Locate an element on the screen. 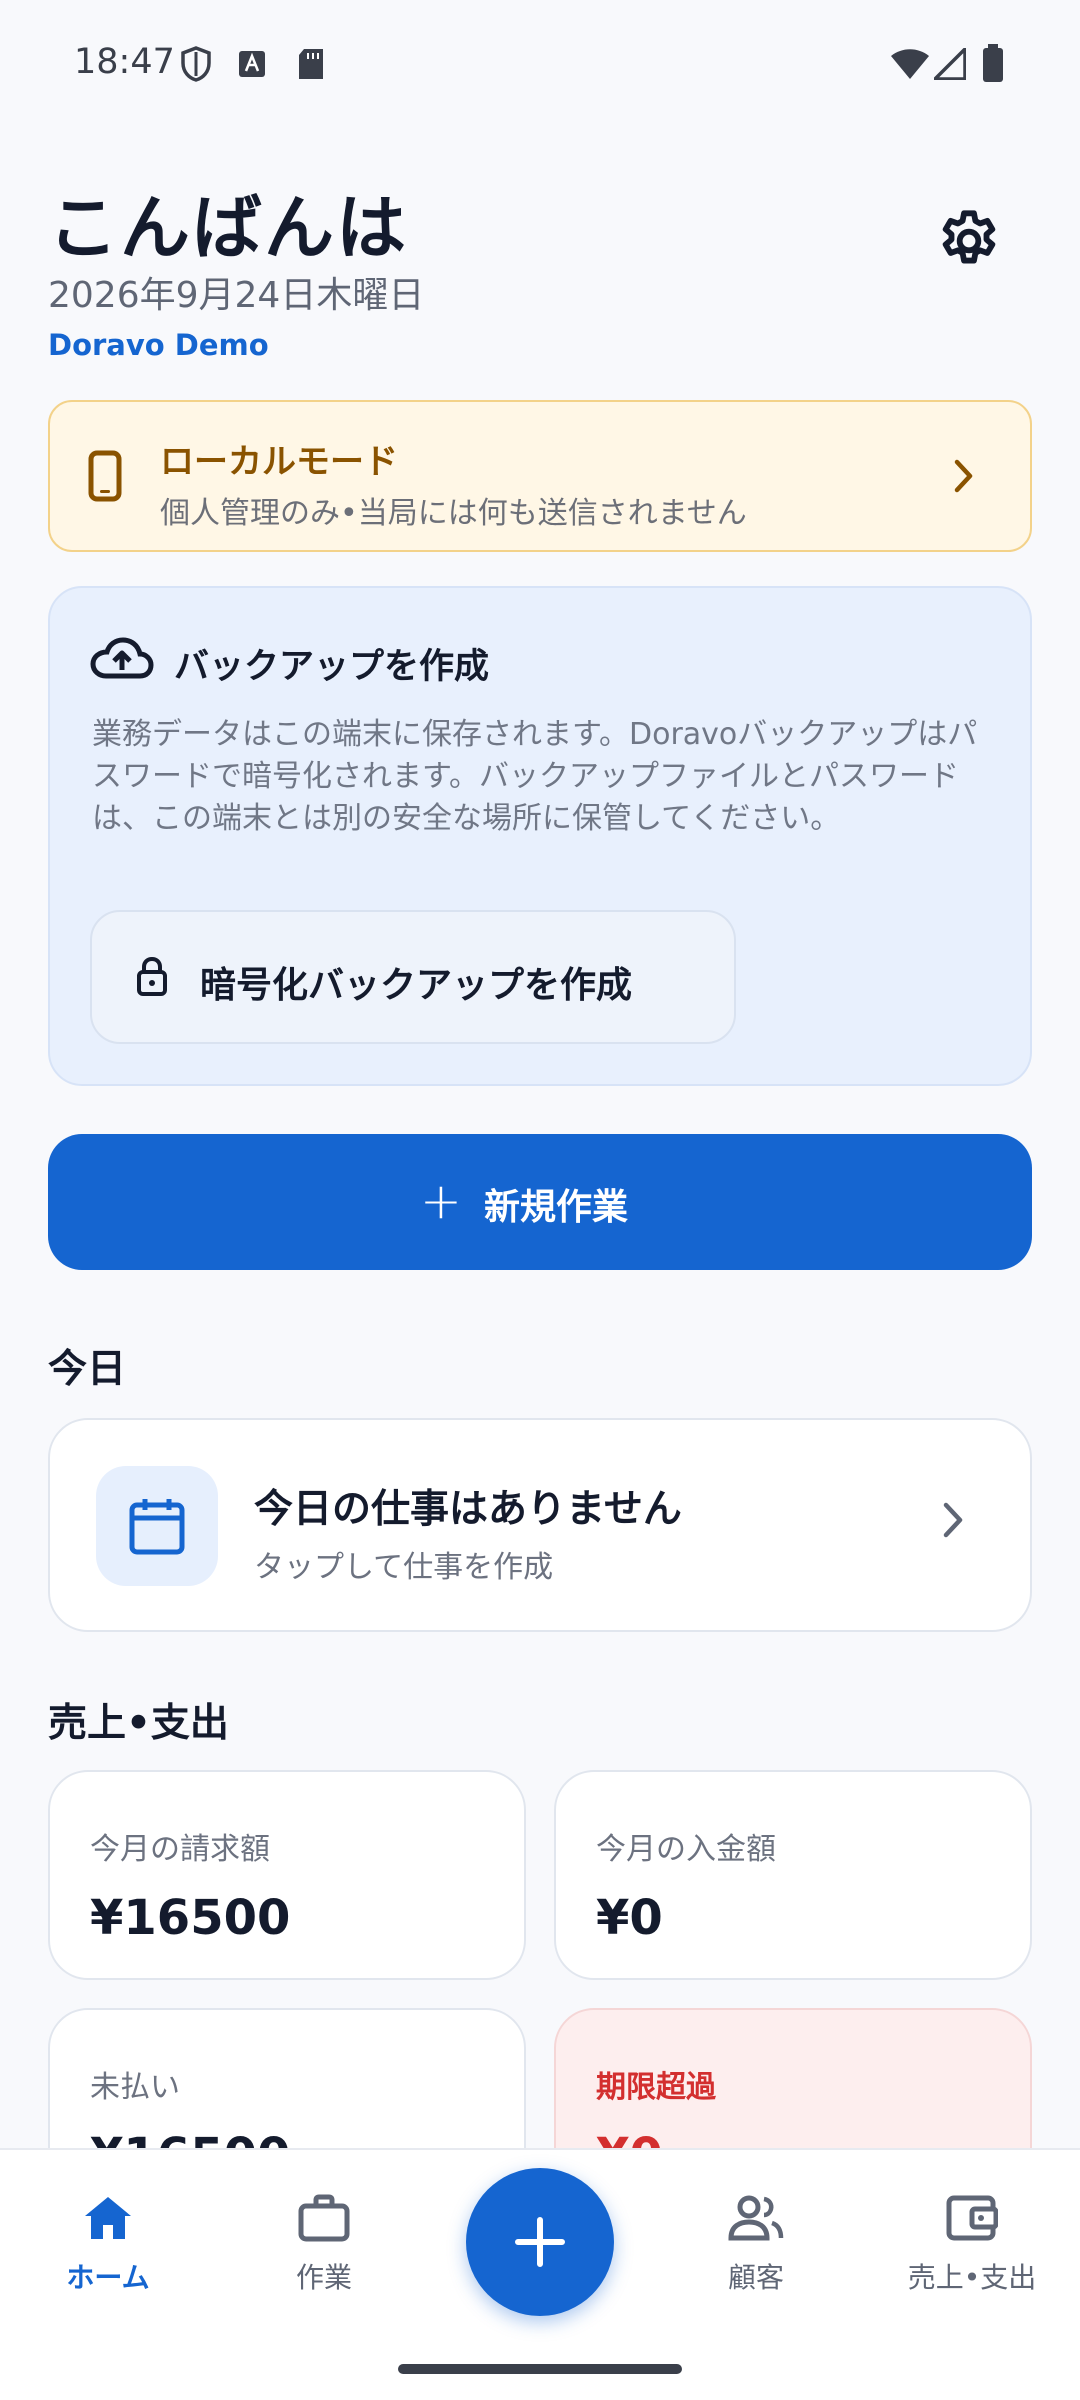 The height and width of the screenshot is (2400, 1080). nav-jobs: 作業 is located at coordinates (324, 2254).